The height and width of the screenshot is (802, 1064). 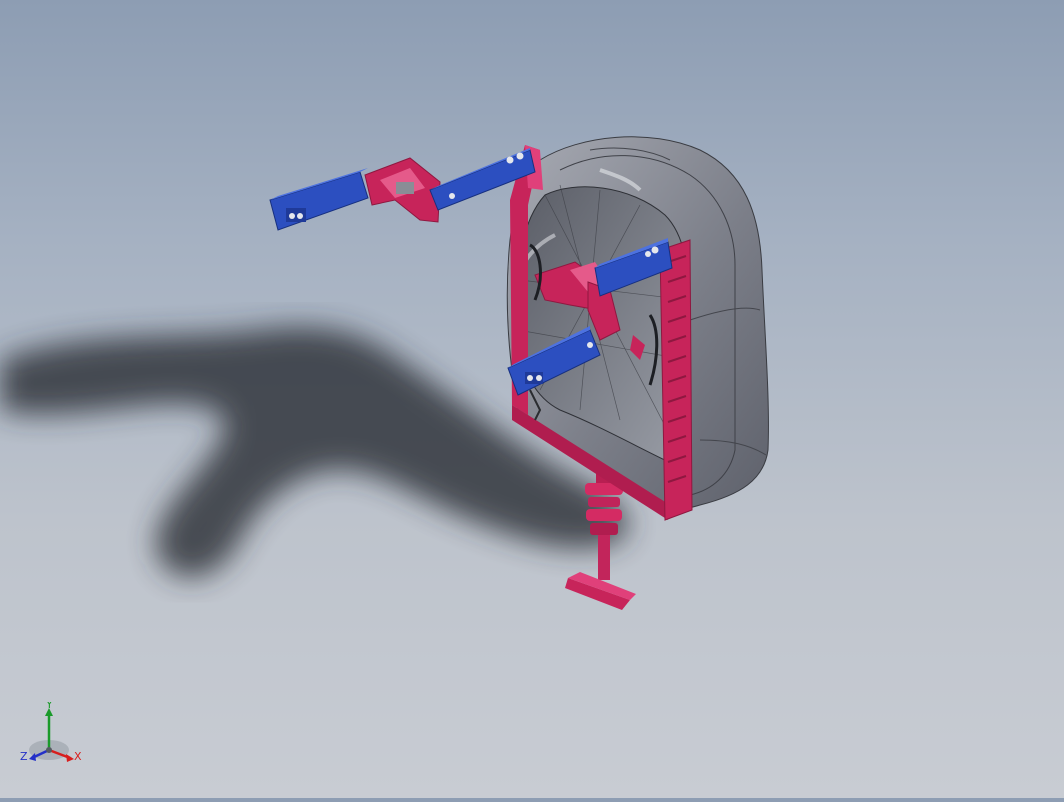 I want to click on z-axis-label: Z, so click(x=24, y=756).